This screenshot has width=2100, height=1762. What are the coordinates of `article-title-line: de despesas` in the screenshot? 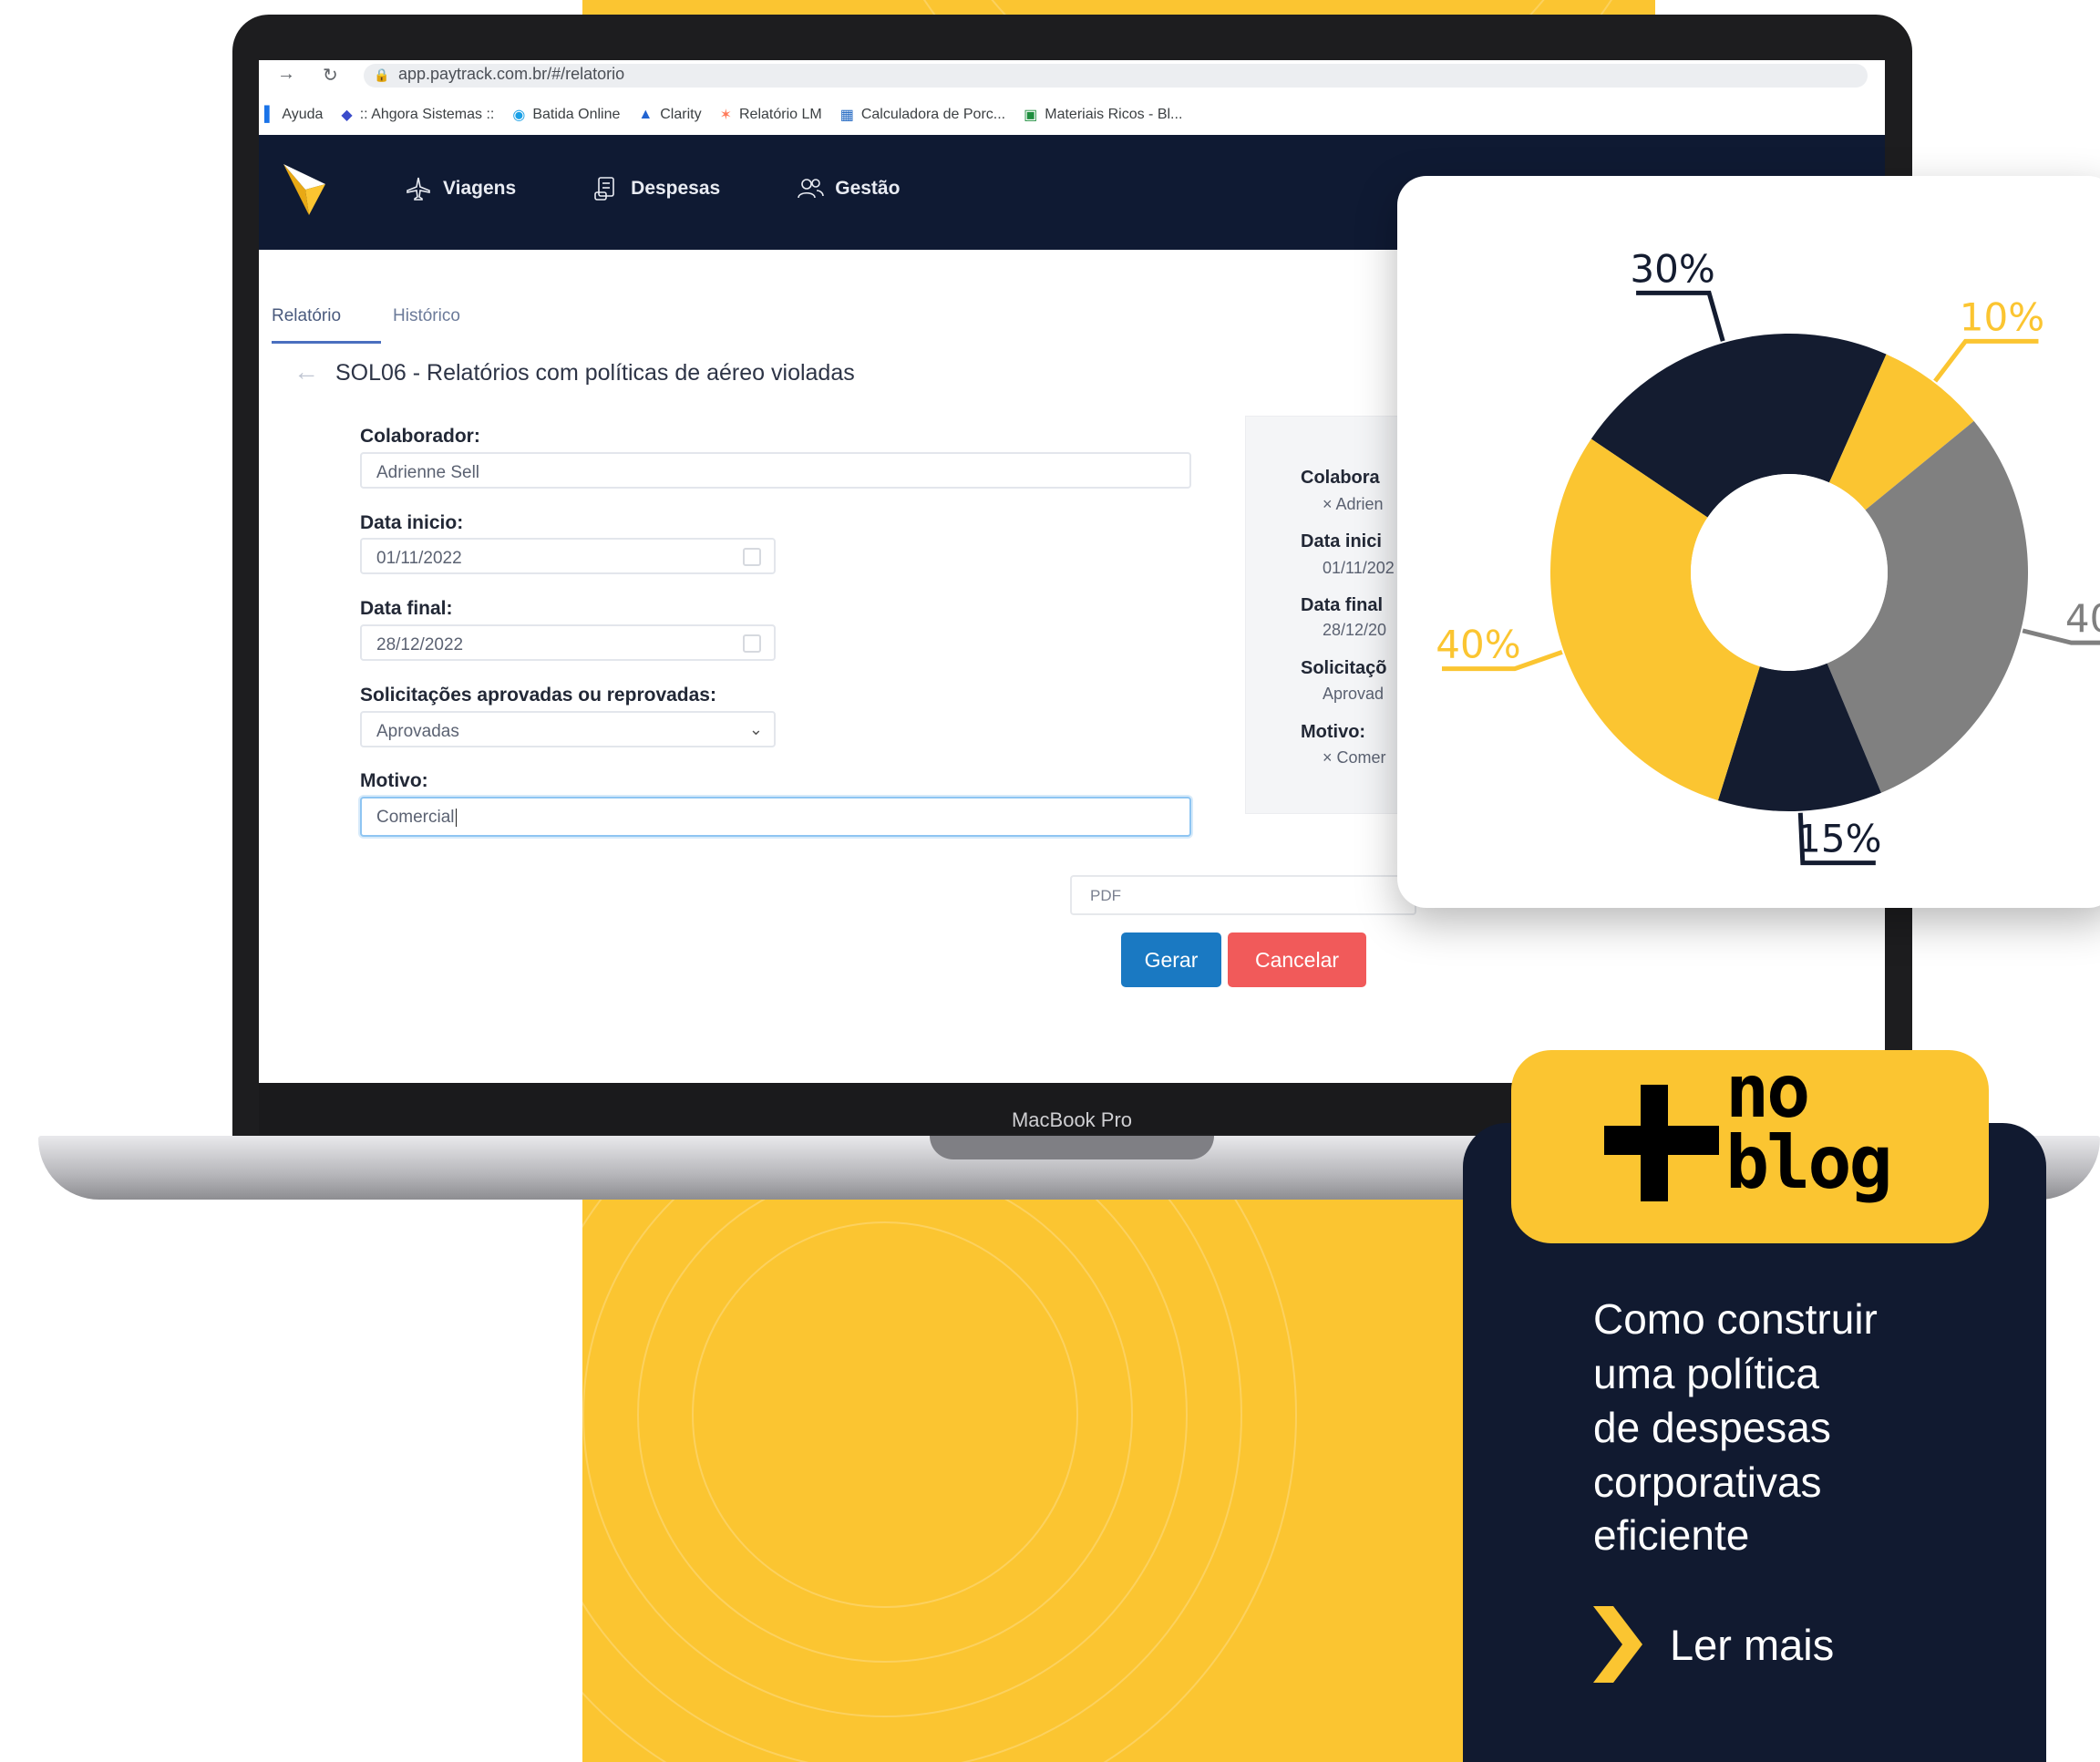 It's located at (1712, 1427).